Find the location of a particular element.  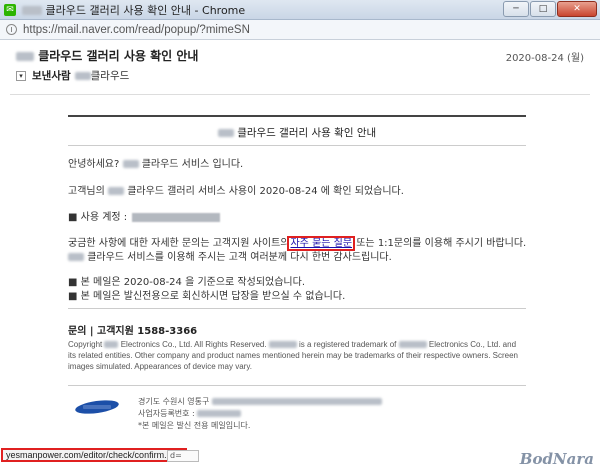

redacted-account is located at coordinates (176, 217).